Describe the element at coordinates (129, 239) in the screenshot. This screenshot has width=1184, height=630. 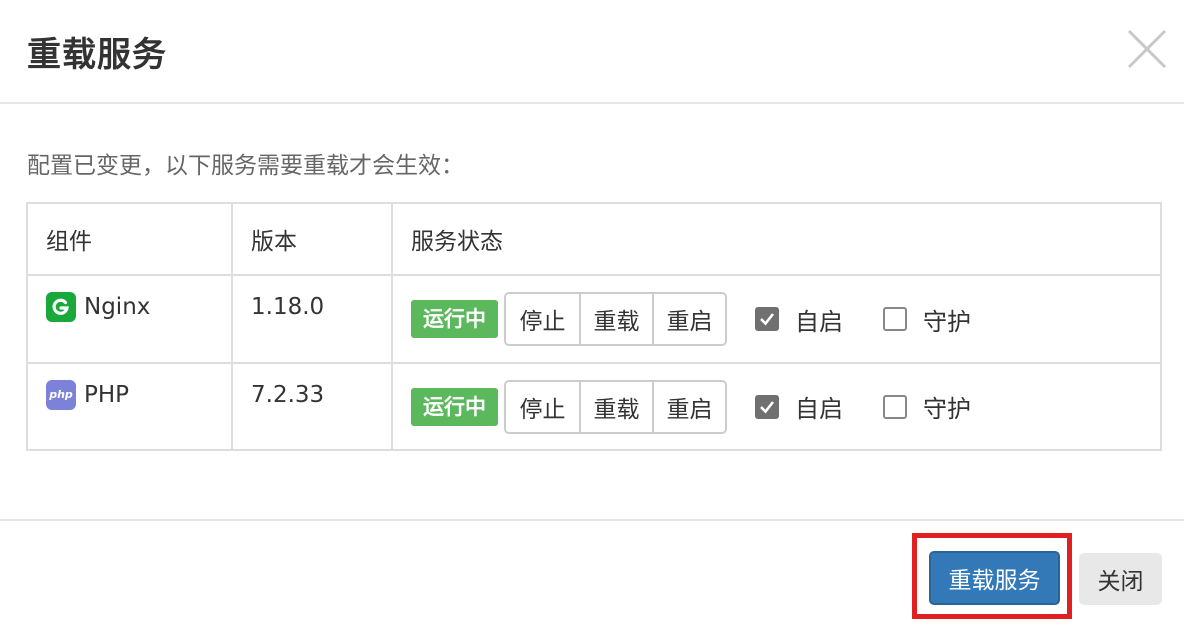
I see `header-component: 组件` at that location.